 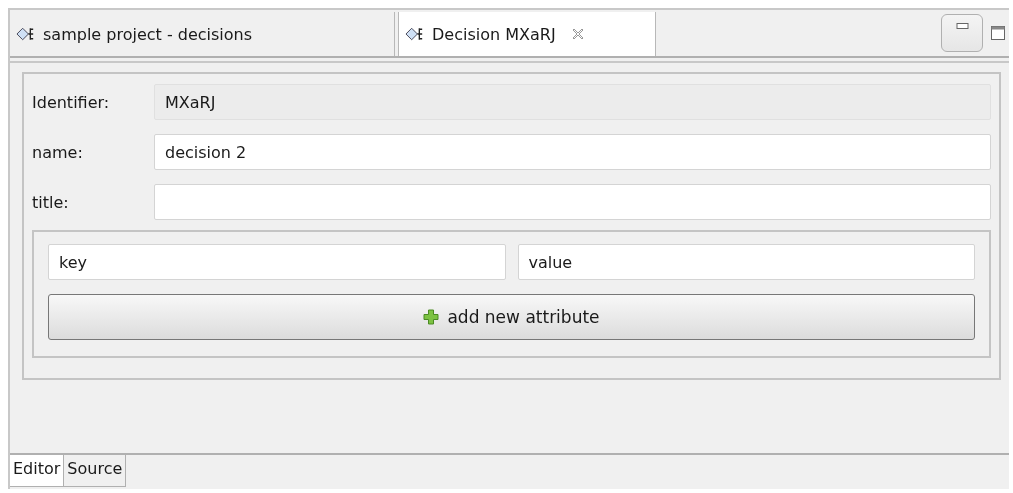 What do you see at coordinates (71, 102) in the screenshot?
I see `field-label: Identifier:` at bounding box center [71, 102].